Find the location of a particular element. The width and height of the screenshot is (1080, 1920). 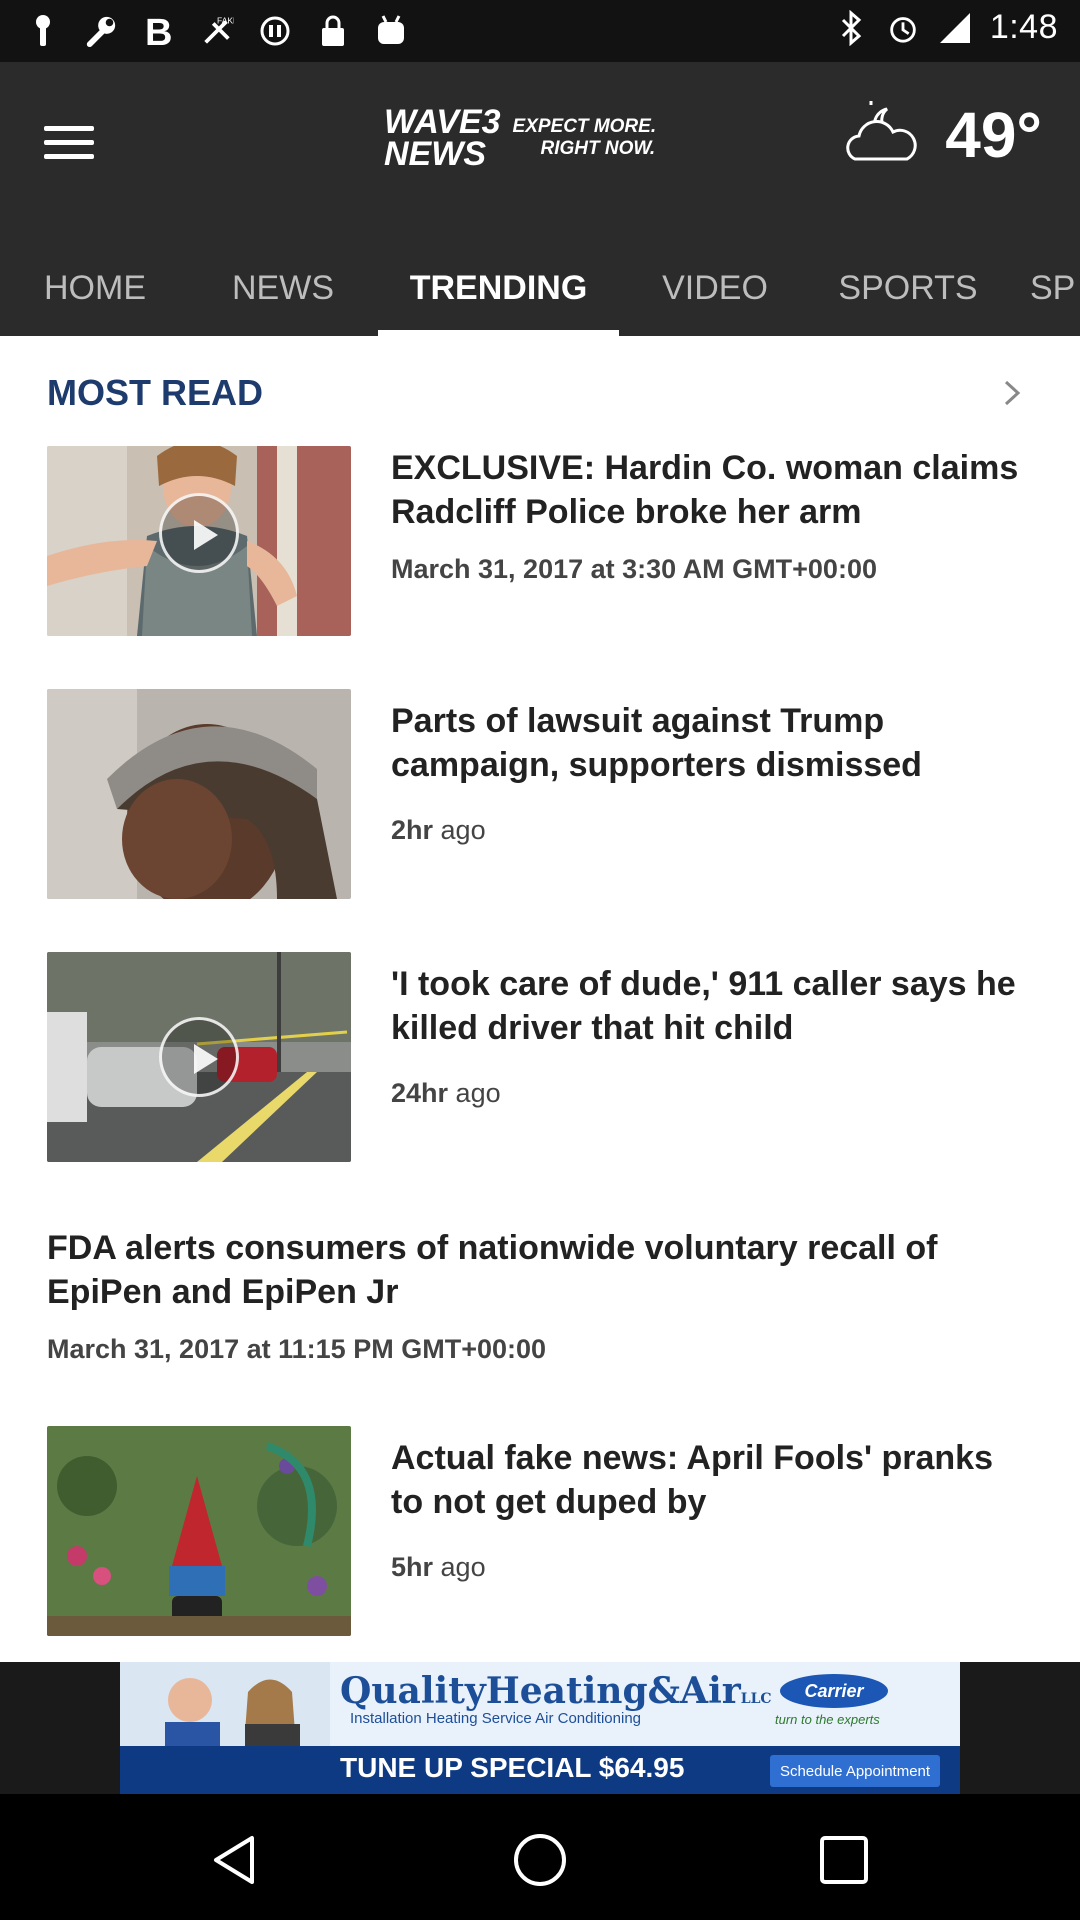

android-icon is located at coordinates (391, 31).